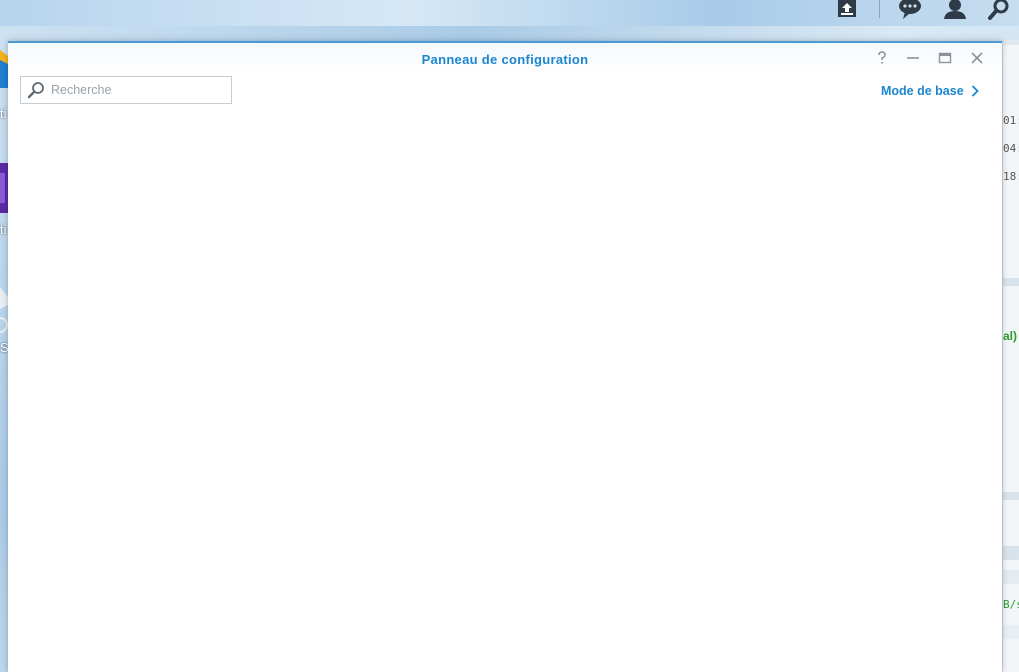 This screenshot has width=1019, height=672. Describe the element at coordinates (975, 91) in the screenshot. I see `chevron-right-icon` at that location.